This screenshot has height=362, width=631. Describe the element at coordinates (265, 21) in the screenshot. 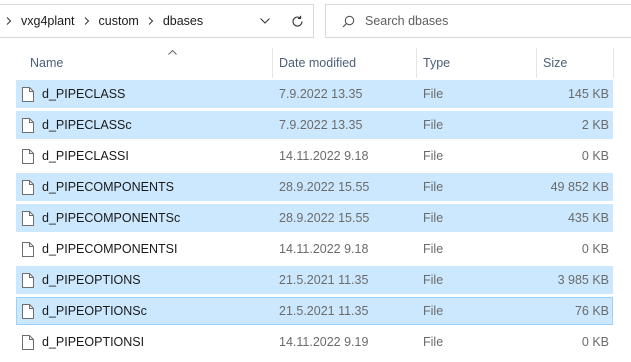

I see `address-history-chevron-down-icon` at that location.